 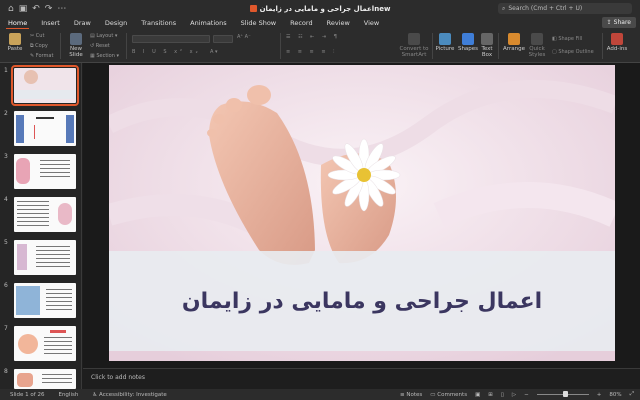 I want to click on font-style-buttons: B I U S x² x₂, so click(x=166, y=52).